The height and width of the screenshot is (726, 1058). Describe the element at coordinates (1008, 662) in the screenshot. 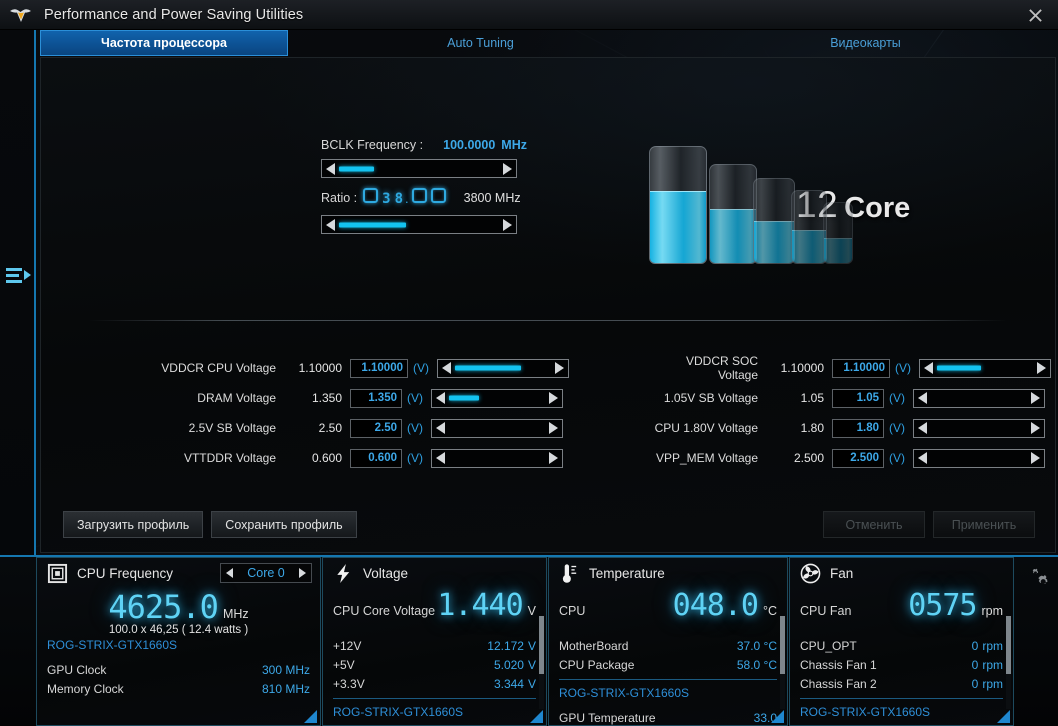

I see `fan-scrollbar` at that location.